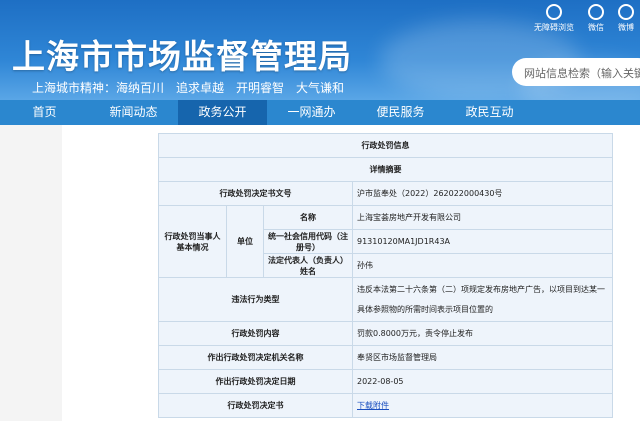 This screenshot has height=421, width=640. Describe the element at coordinates (626, 27) in the screenshot. I see `label: 微博` at that location.